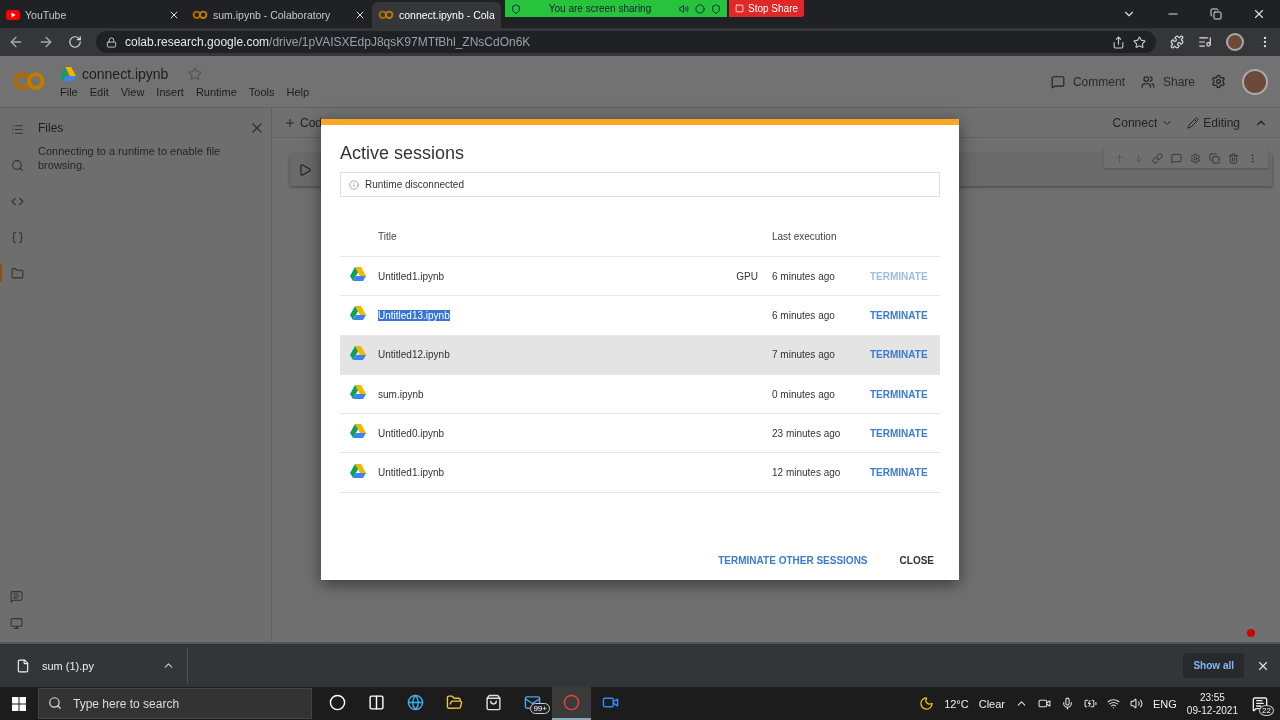 This screenshot has height=720, width=1280. What do you see at coordinates (747, 276) in the screenshot?
I see `accelerator-label: GPU` at bounding box center [747, 276].